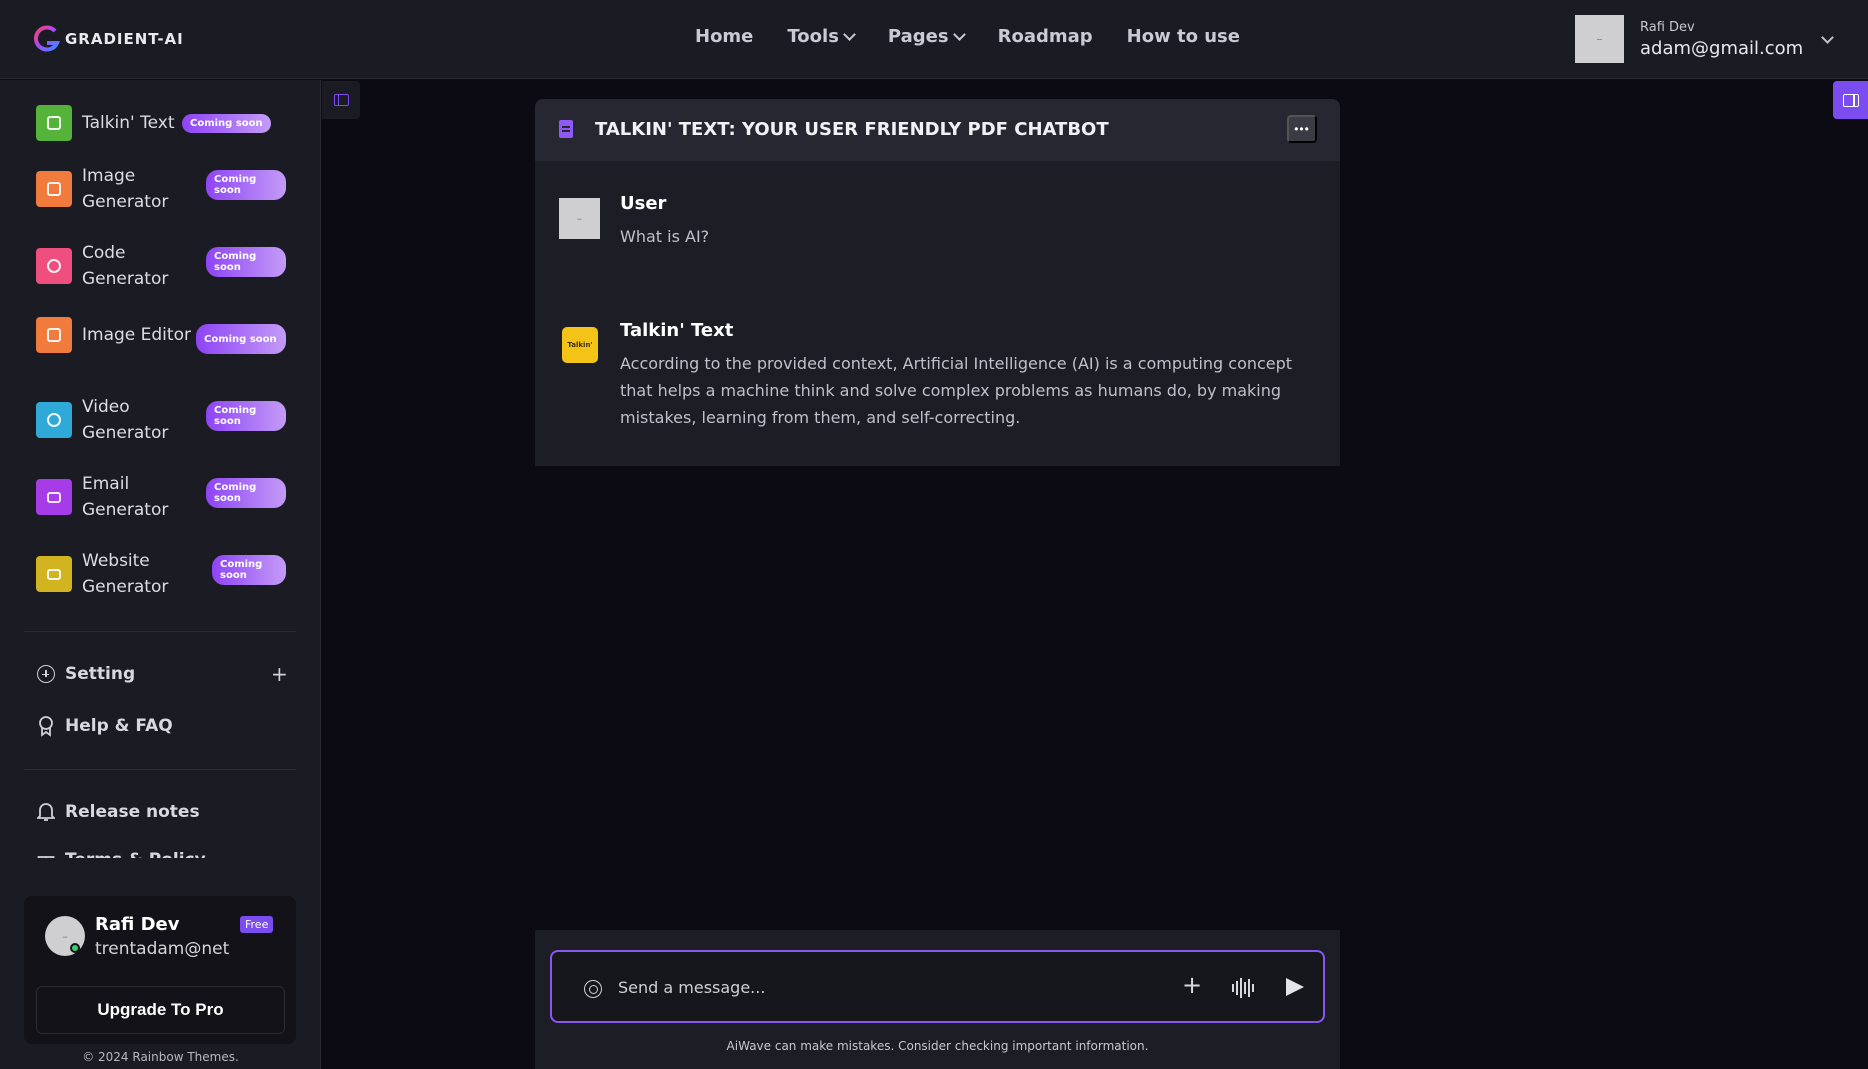  I want to click on brand-logo: GRADIENT-AI, so click(108, 39).